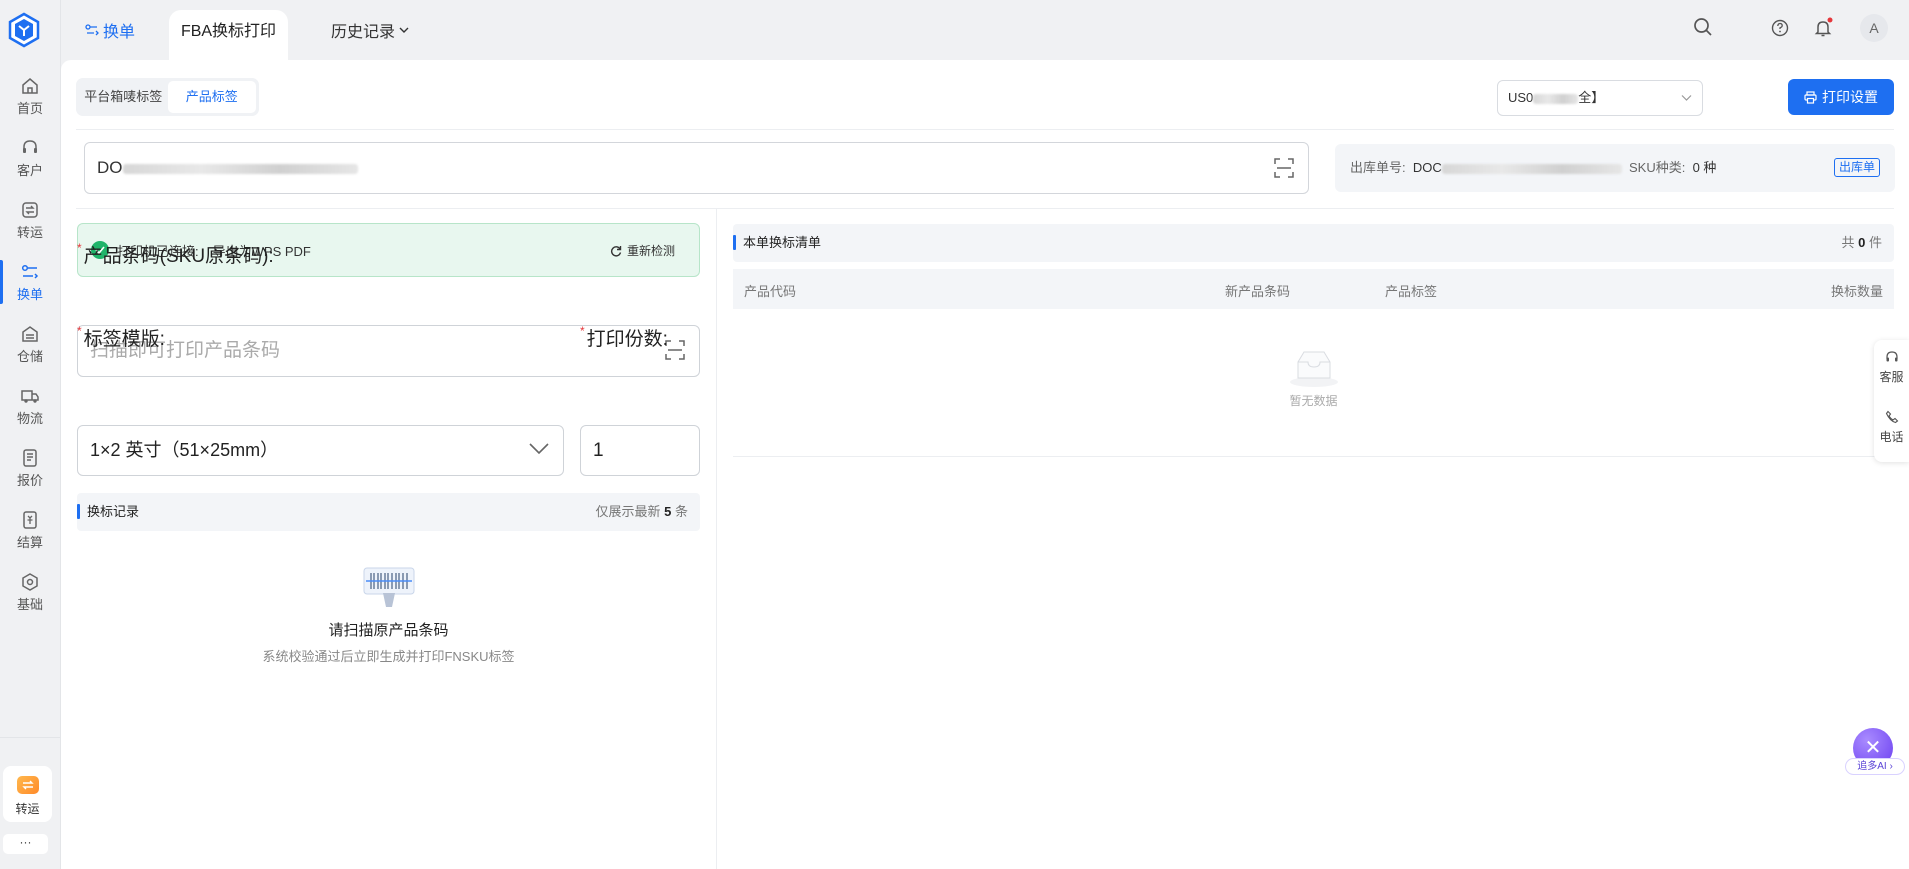 This screenshot has width=1909, height=869. I want to click on table-empty-state: 暂无数据, so click(1313, 378).